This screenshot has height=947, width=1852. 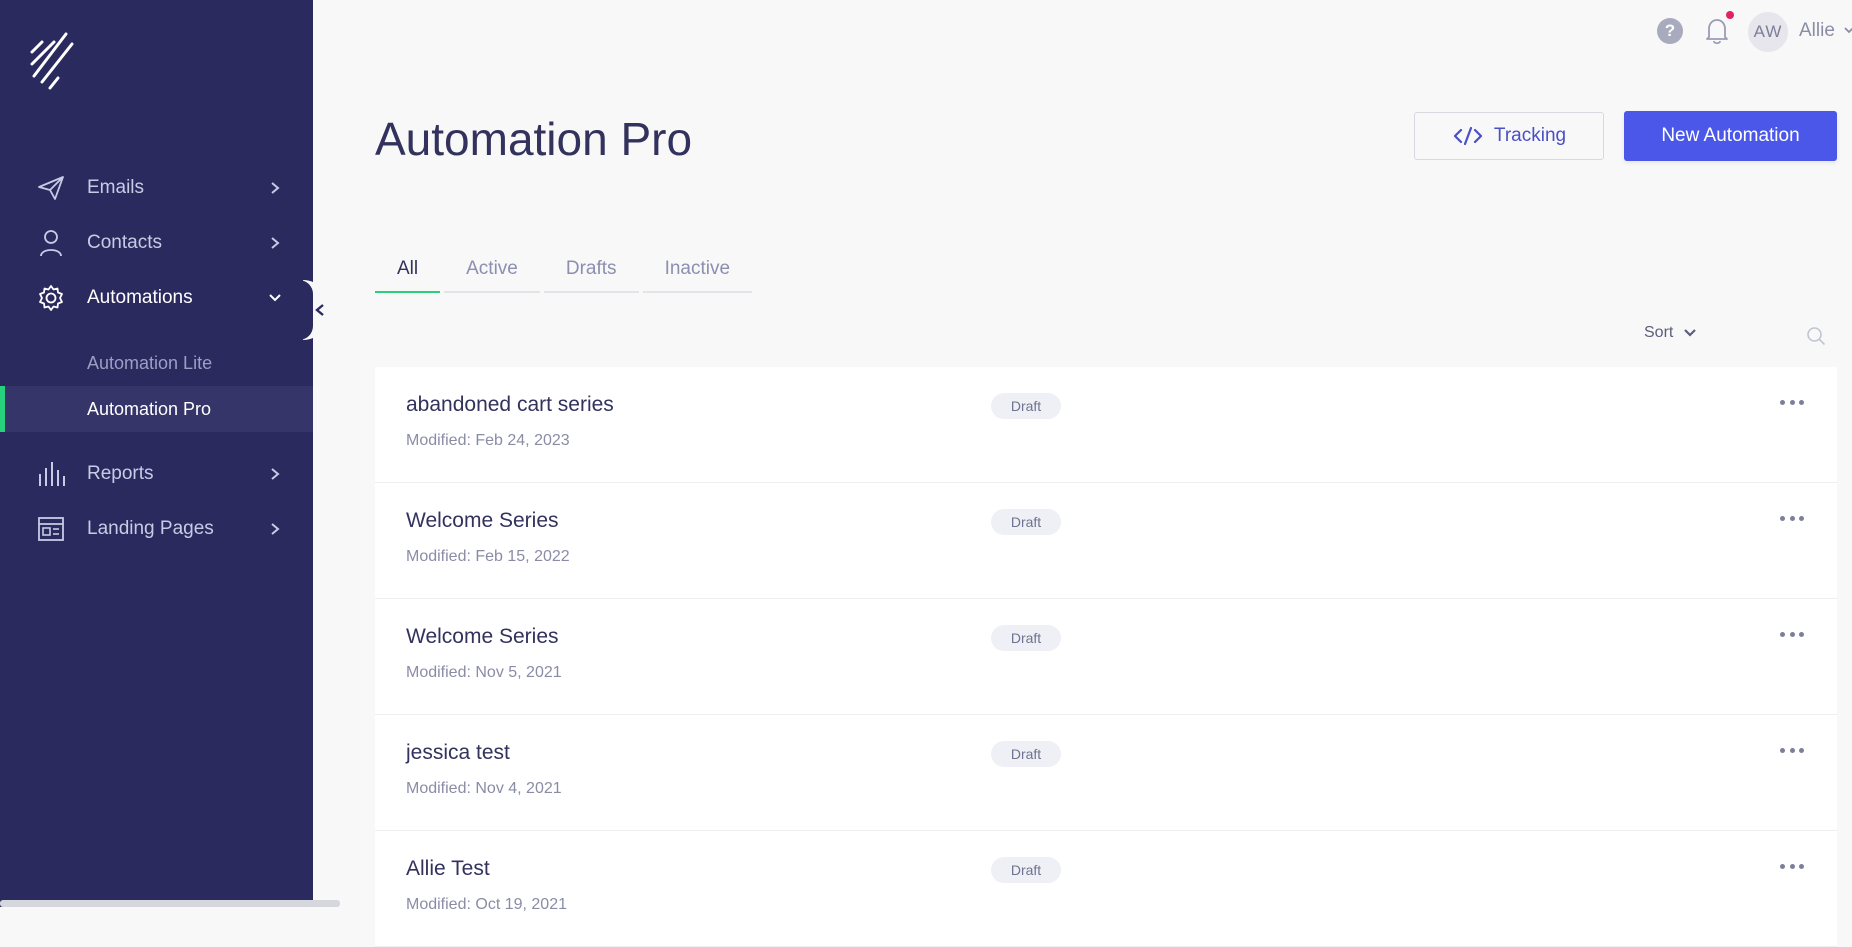 I want to click on sidebar-subitem-automation-lite: Automation Lite, so click(x=156, y=363).